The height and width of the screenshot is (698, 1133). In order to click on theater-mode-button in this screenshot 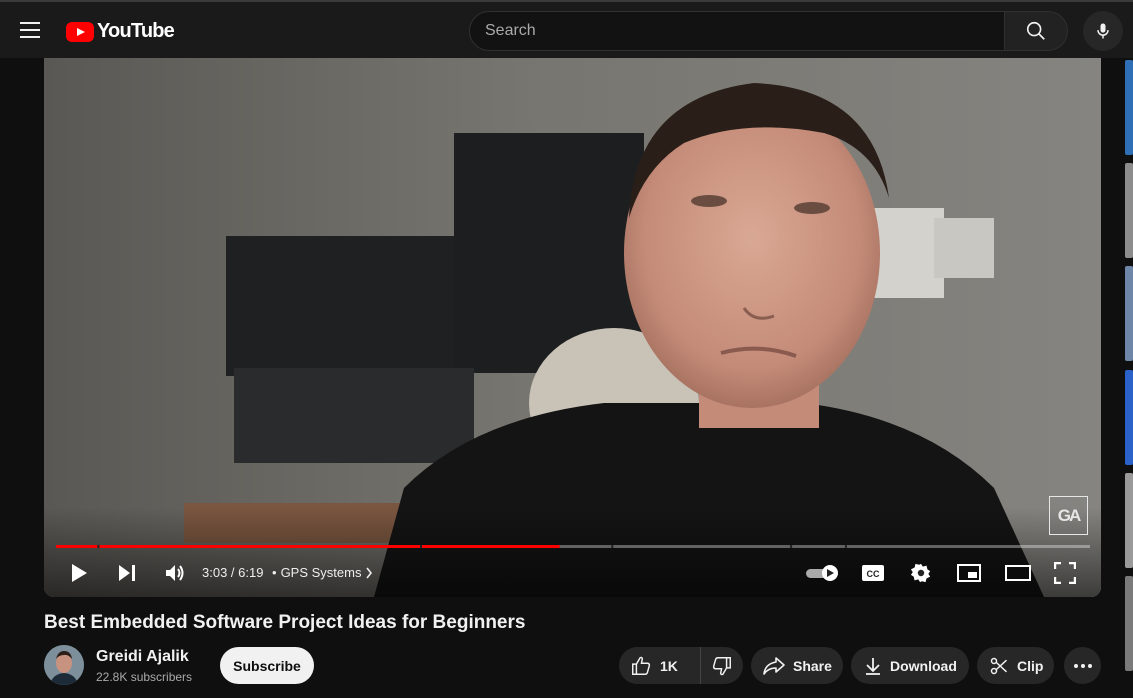, I will do `click(1018, 573)`.